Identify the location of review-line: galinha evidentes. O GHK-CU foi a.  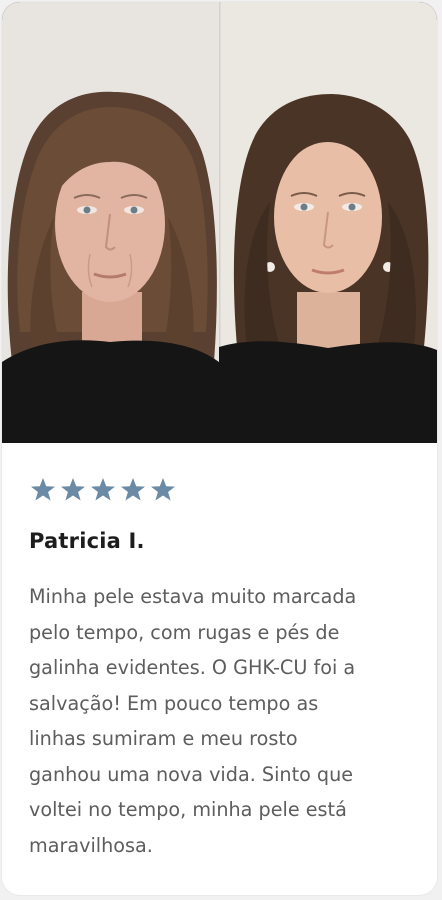
(192, 667).